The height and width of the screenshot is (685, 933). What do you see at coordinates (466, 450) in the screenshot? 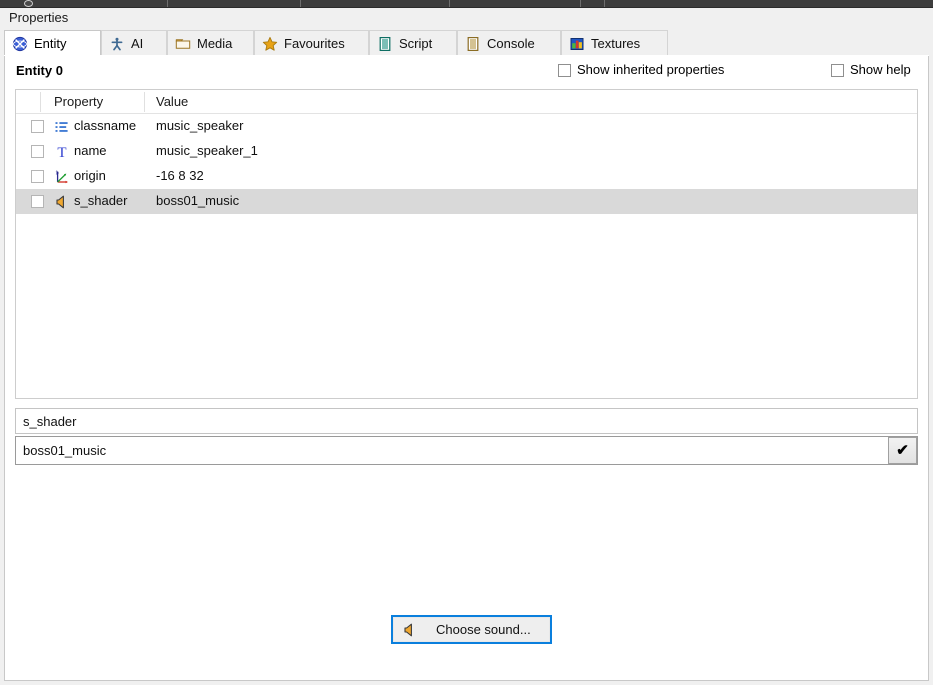
I see `property-value-input: boss01_music ✔` at bounding box center [466, 450].